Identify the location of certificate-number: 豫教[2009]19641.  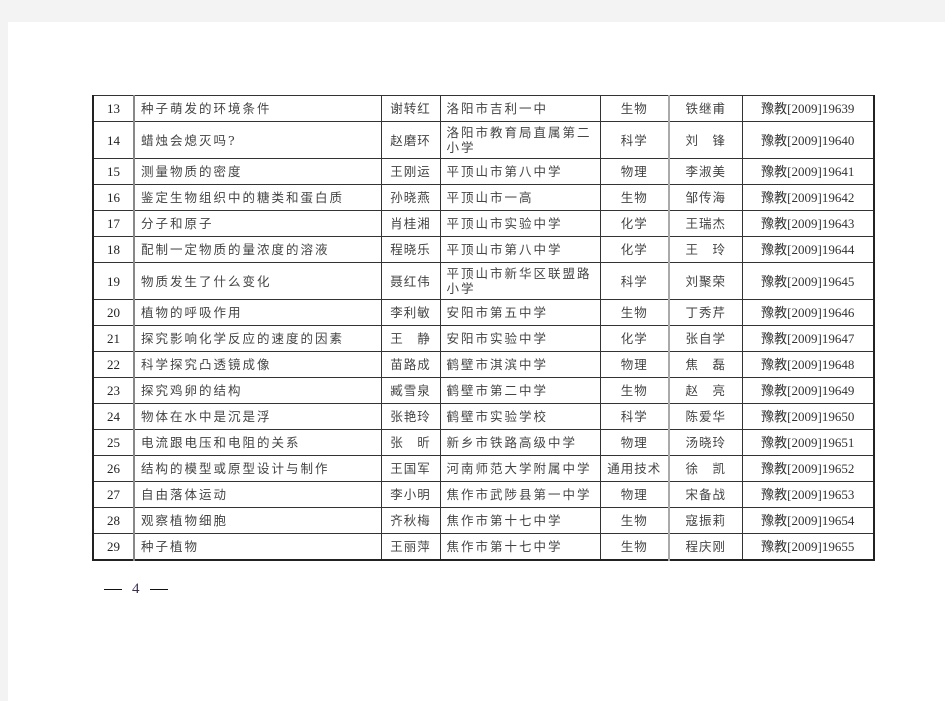
(808, 171).